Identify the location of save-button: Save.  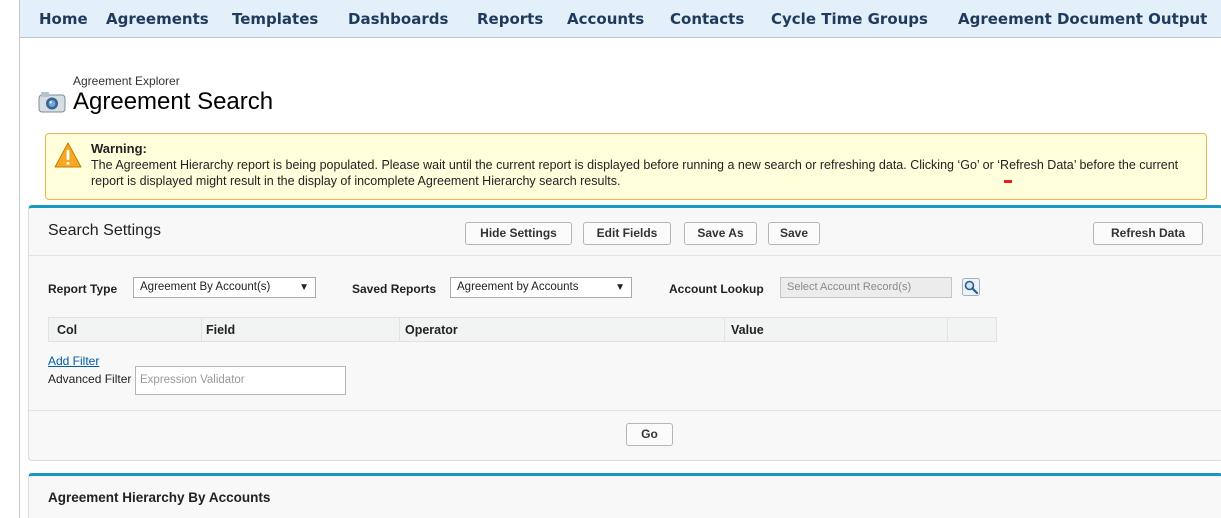
(794, 233).